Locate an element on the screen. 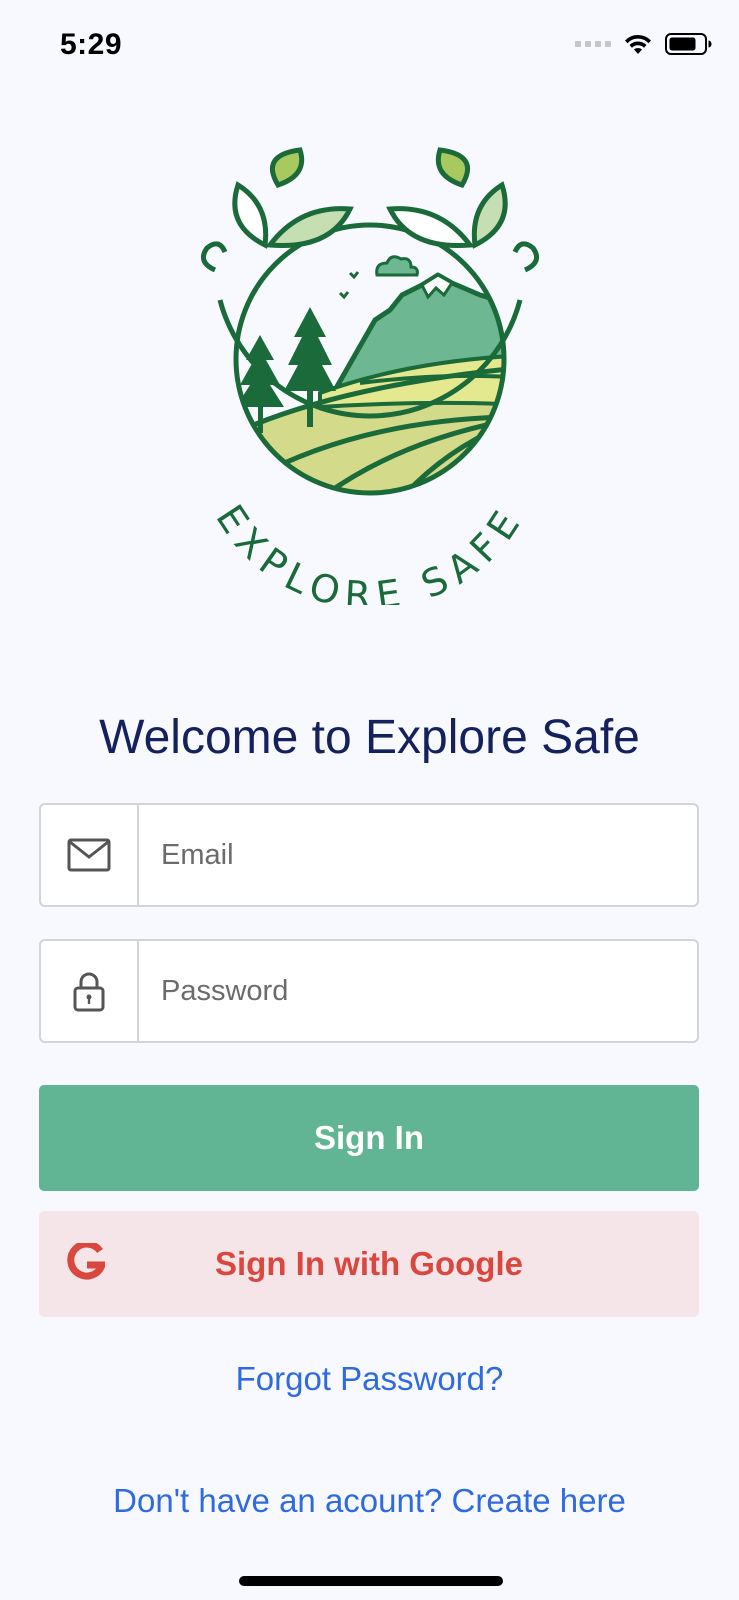  wifi-icon is located at coordinates (638, 44).